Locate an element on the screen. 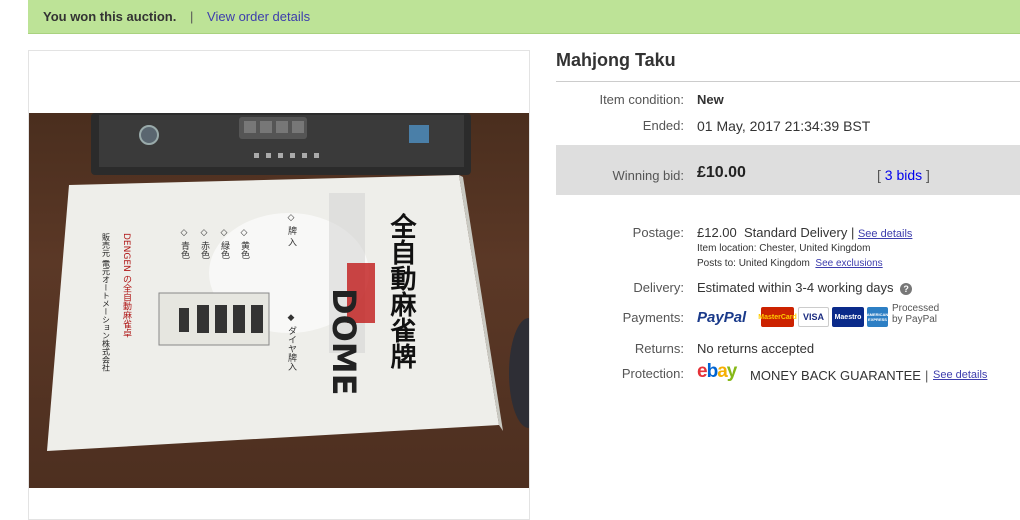 The height and width of the screenshot is (520, 1020). returns-value: No returns accepted is located at coordinates (756, 348).